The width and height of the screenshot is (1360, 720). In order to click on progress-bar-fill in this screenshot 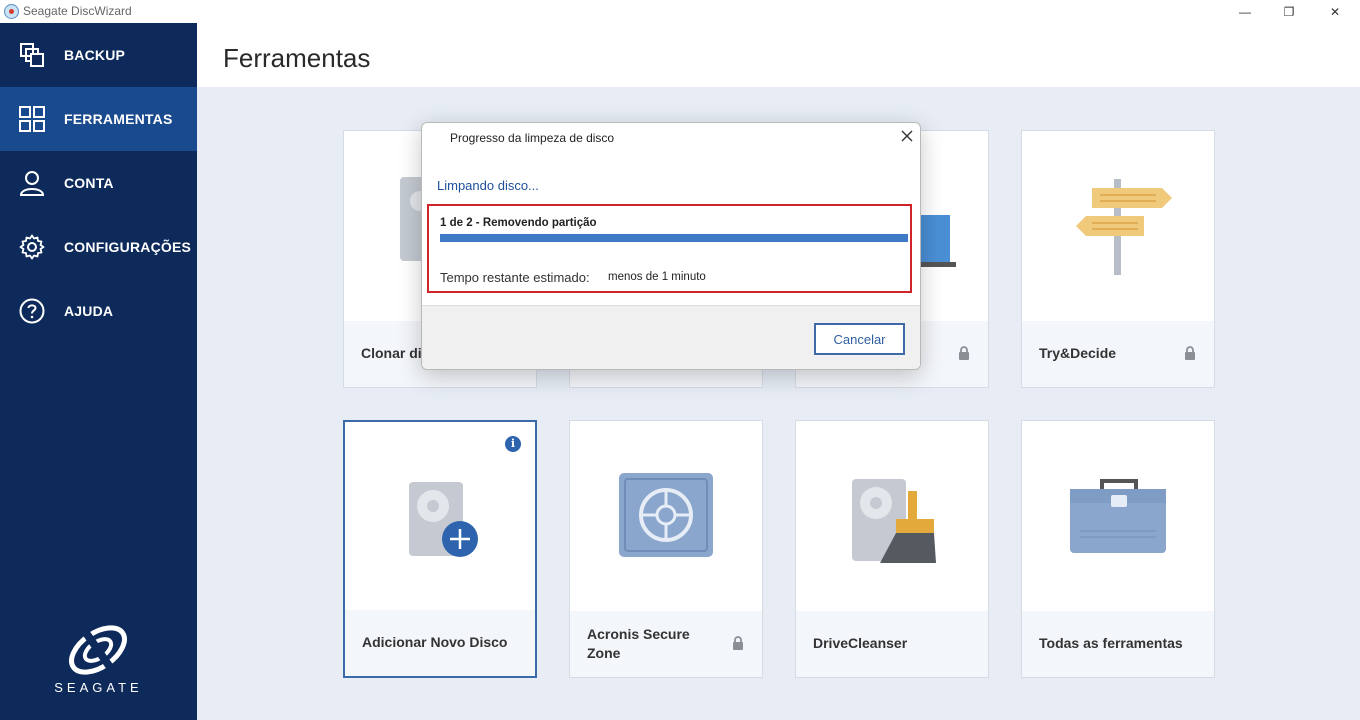, I will do `click(674, 238)`.